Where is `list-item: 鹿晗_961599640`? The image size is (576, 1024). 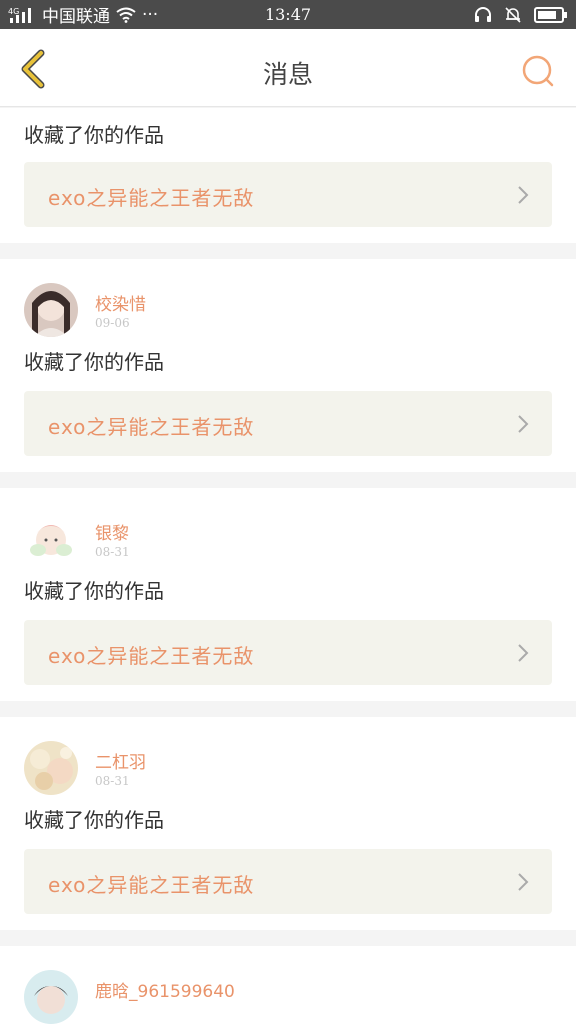 list-item: 鹿晗_961599640 is located at coordinates (288, 985).